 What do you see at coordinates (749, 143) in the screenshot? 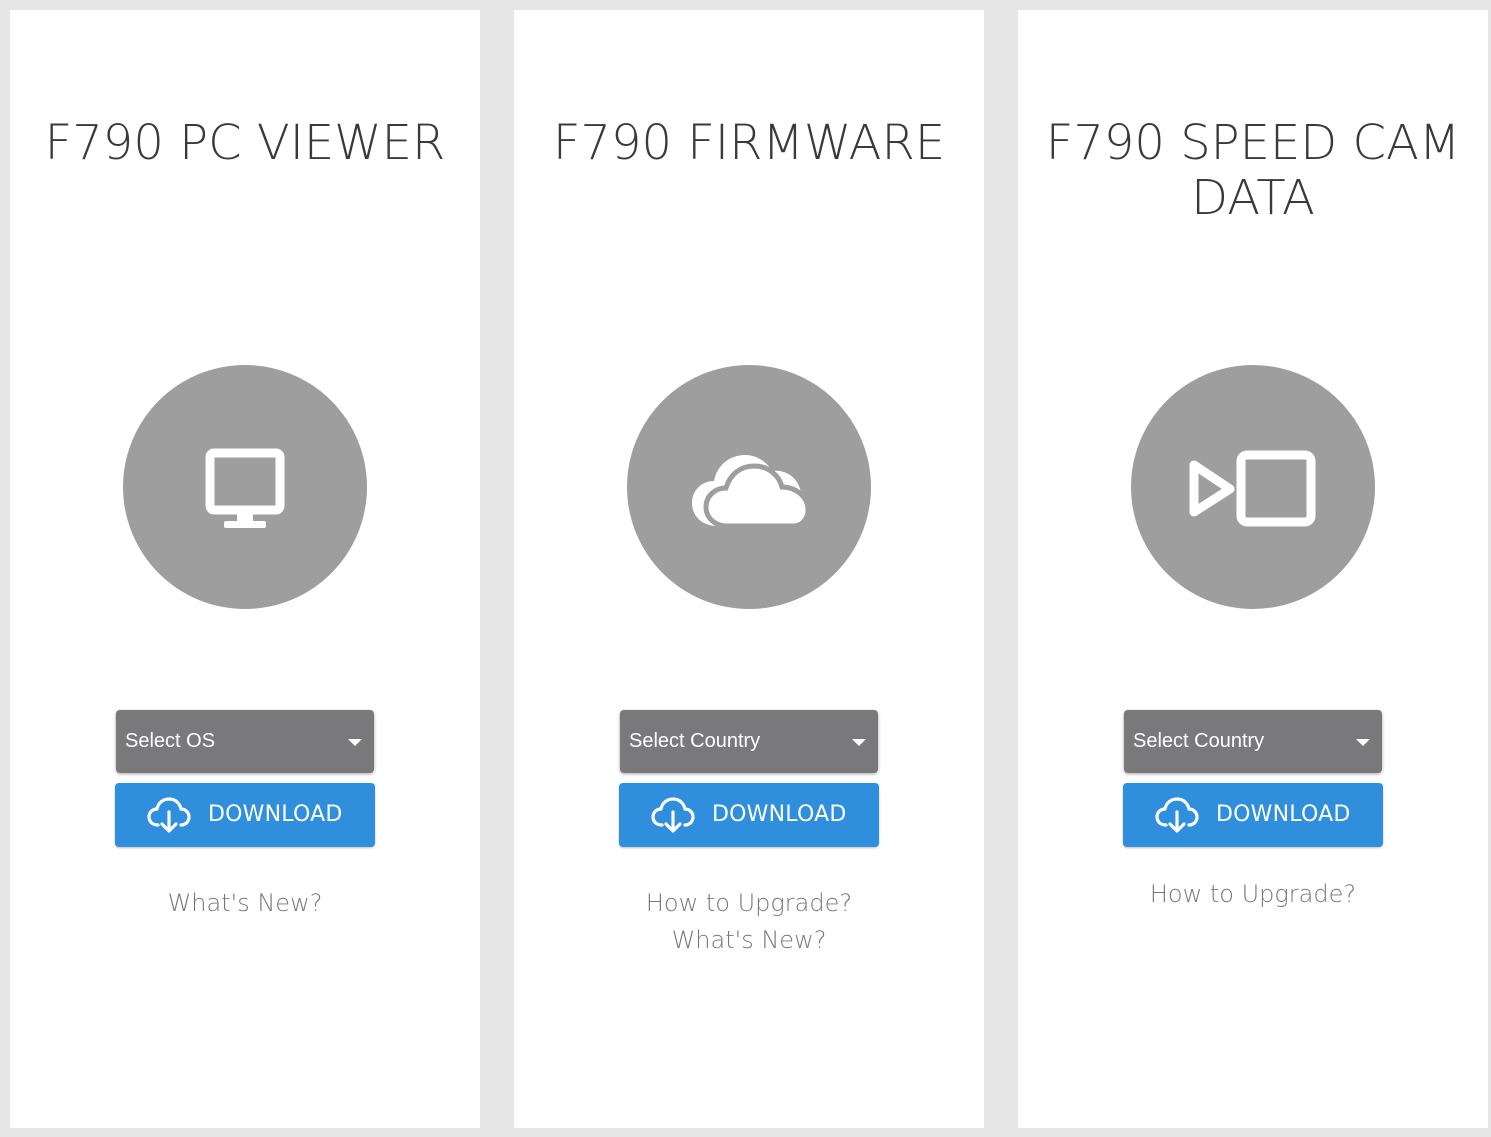
I see `card-title: F790 FIRMWARE` at bounding box center [749, 143].